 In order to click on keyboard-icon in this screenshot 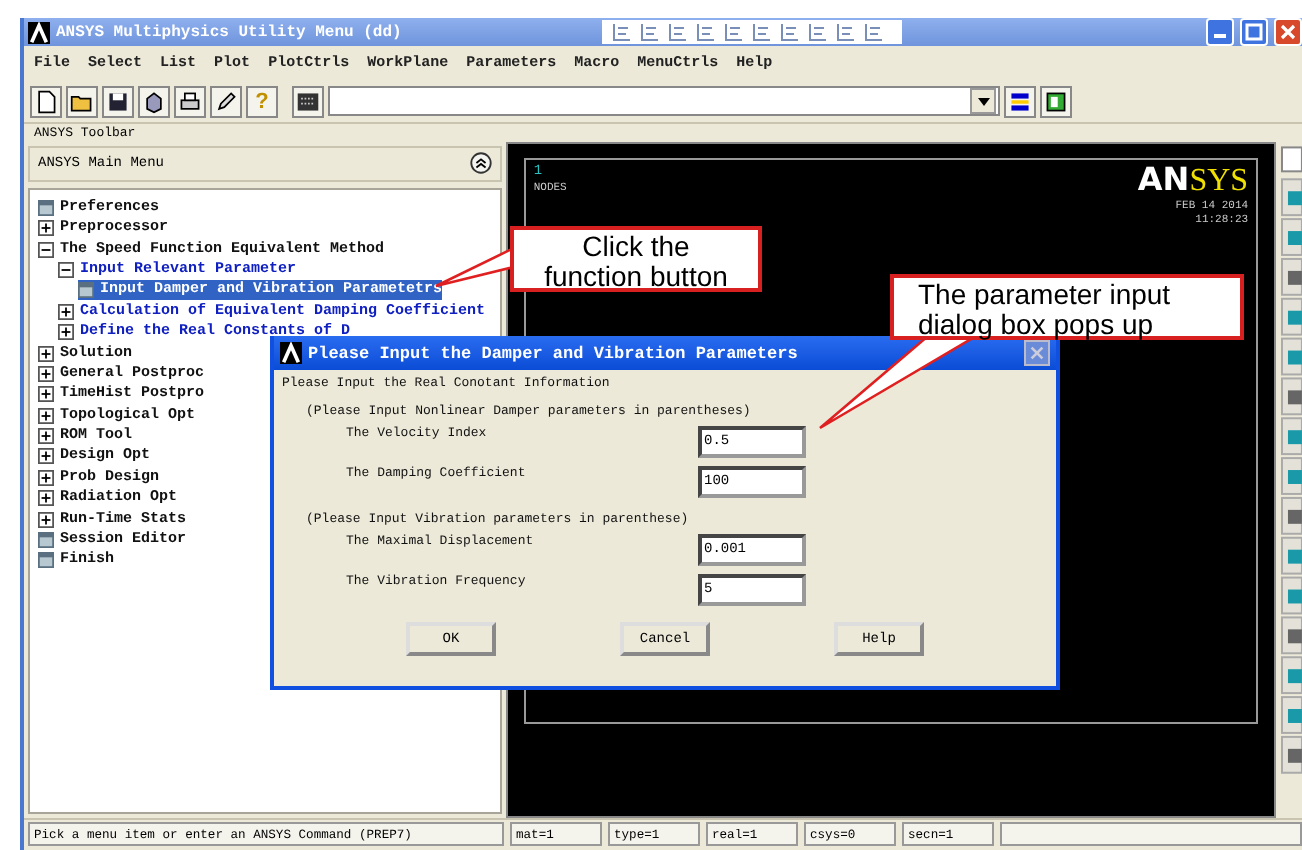, I will do `click(308, 101)`.